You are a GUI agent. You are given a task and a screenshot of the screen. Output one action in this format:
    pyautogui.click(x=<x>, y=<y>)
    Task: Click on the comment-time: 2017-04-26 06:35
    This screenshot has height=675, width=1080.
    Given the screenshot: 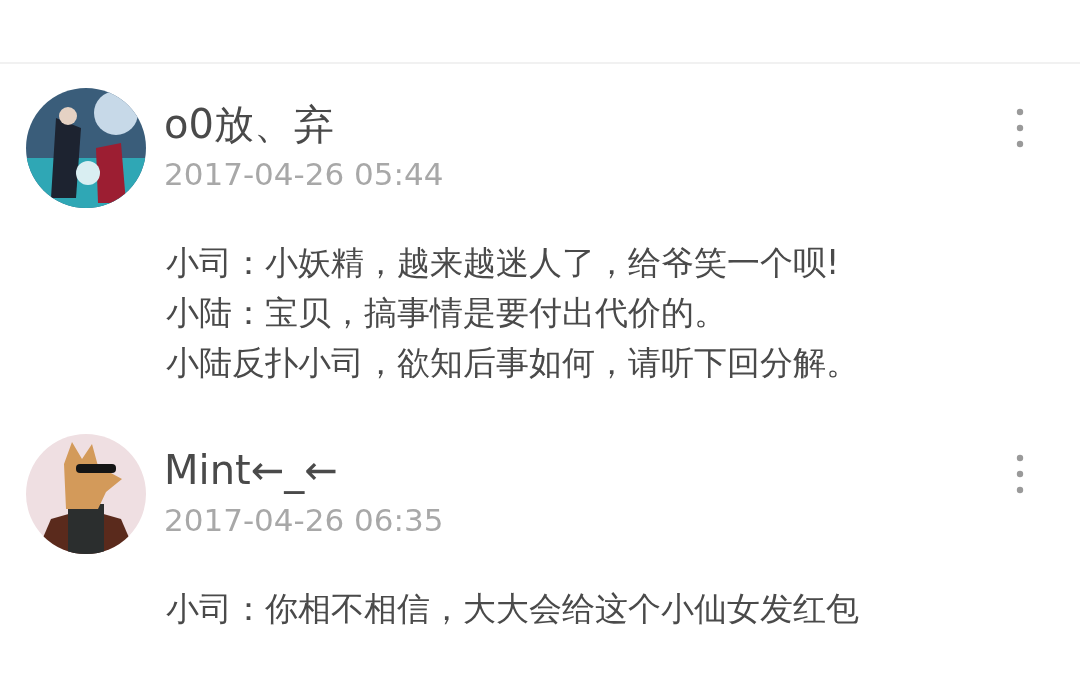 What is the action you would take?
    pyautogui.click(x=304, y=520)
    